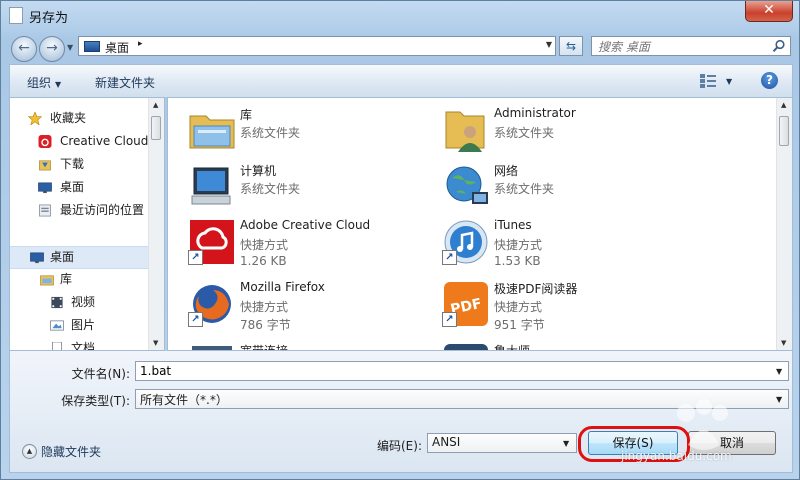 Image resolution: width=800 pixels, height=480 pixels. What do you see at coordinates (45, 210) in the screenshot?
I see `recent-places-icon` at bounding box center [45, 210].